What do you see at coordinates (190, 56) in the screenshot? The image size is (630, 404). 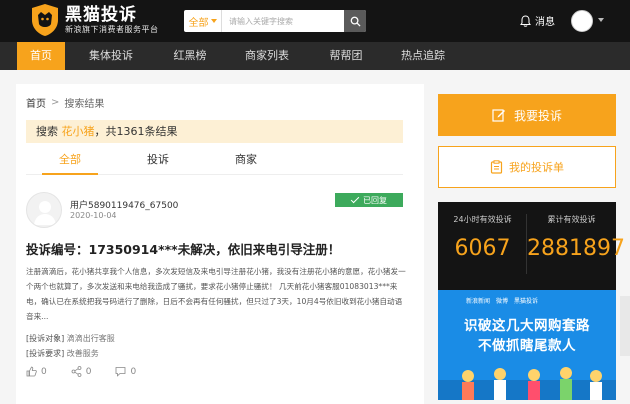 I see `nav-item-red-black-list: 红黑榜` at bounding box center [190, 56].